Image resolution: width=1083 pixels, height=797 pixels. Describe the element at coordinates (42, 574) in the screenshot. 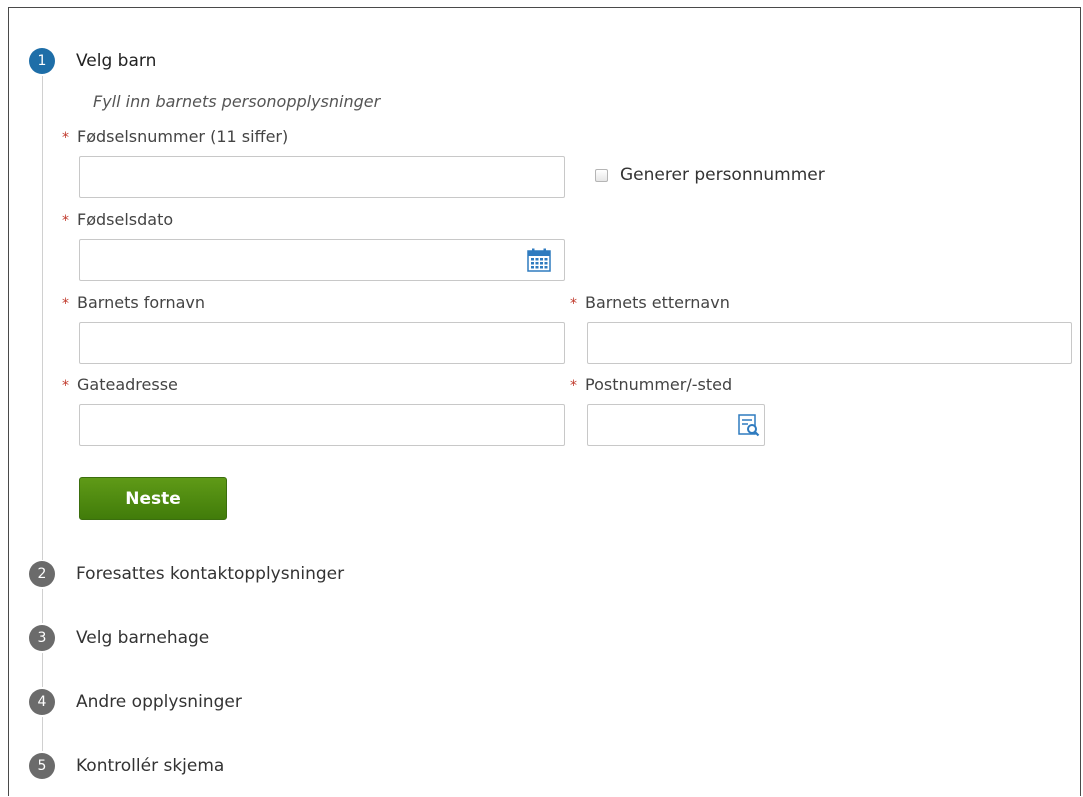

I see `step-2-number: 2` at that location.